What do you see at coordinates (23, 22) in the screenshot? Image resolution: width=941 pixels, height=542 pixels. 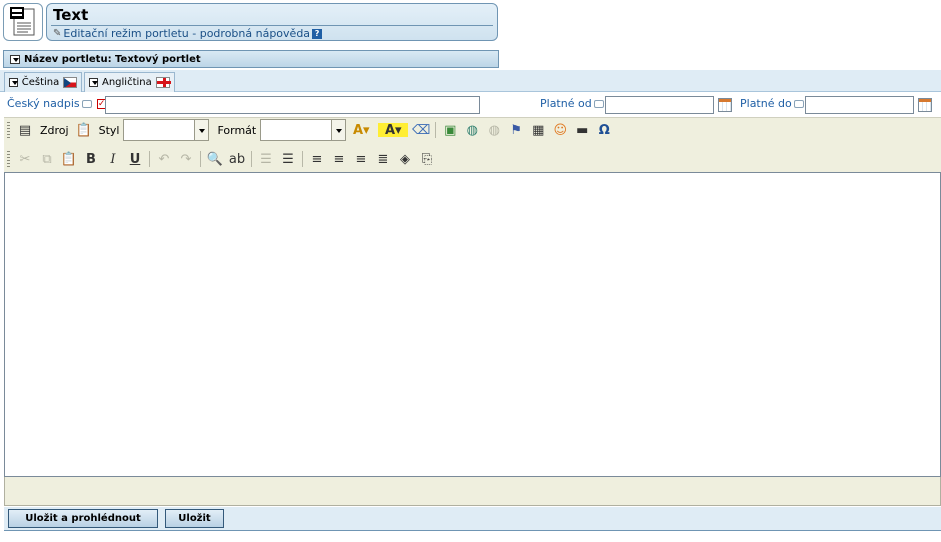 I see `portlet-text-icon` at bounding box center [23, 22].